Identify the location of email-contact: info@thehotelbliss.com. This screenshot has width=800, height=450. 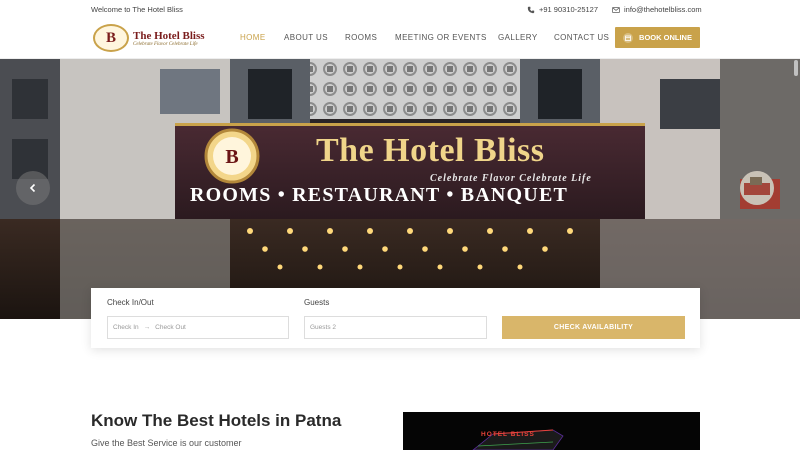
(657, 9).